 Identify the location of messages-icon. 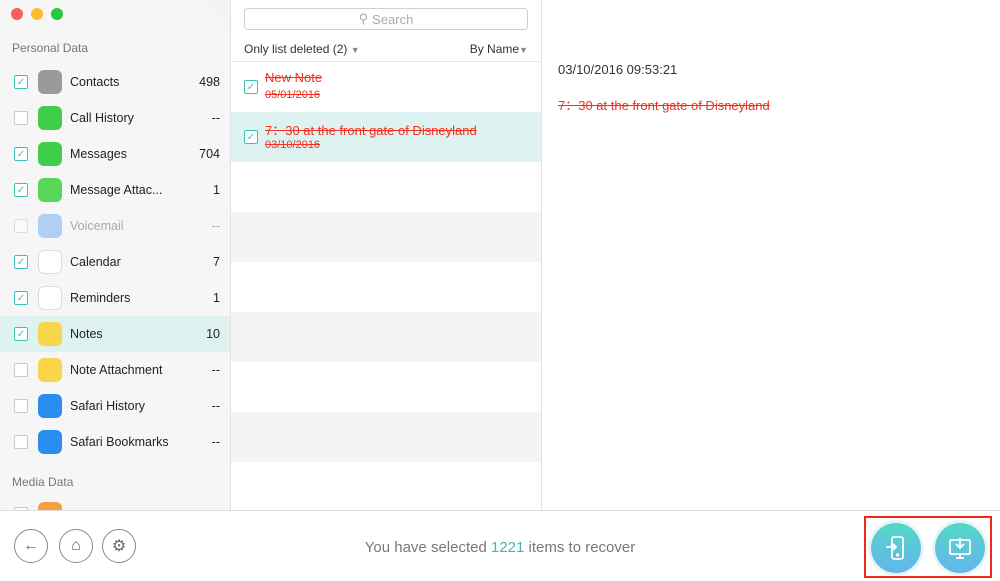
(50, 154).